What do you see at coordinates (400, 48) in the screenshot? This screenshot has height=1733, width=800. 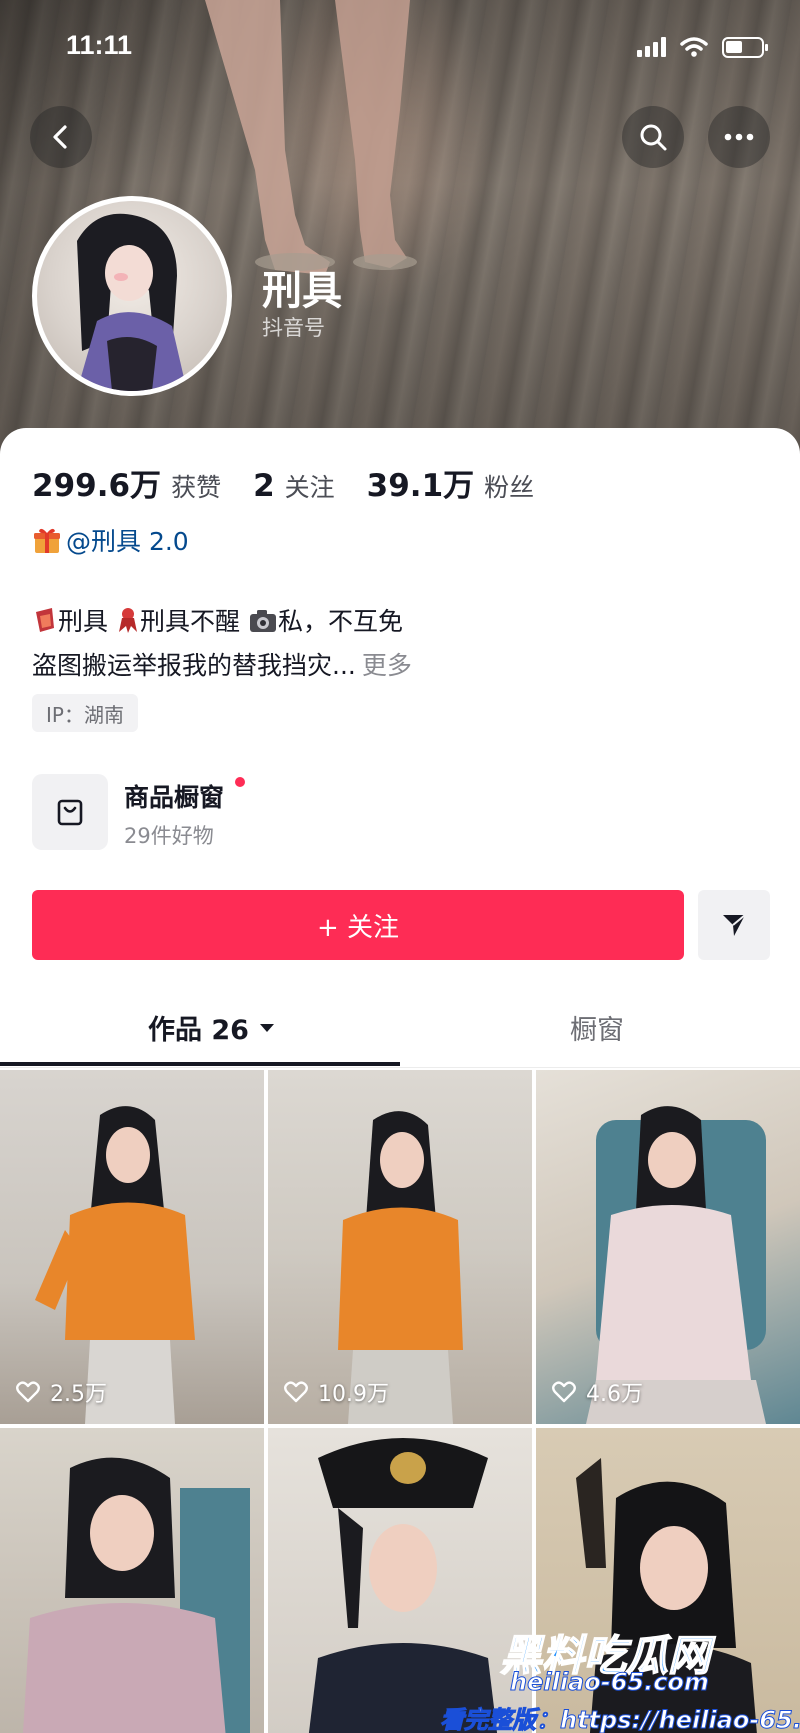 I see `status-bar: 11:11` at bounding box center [400, 48].